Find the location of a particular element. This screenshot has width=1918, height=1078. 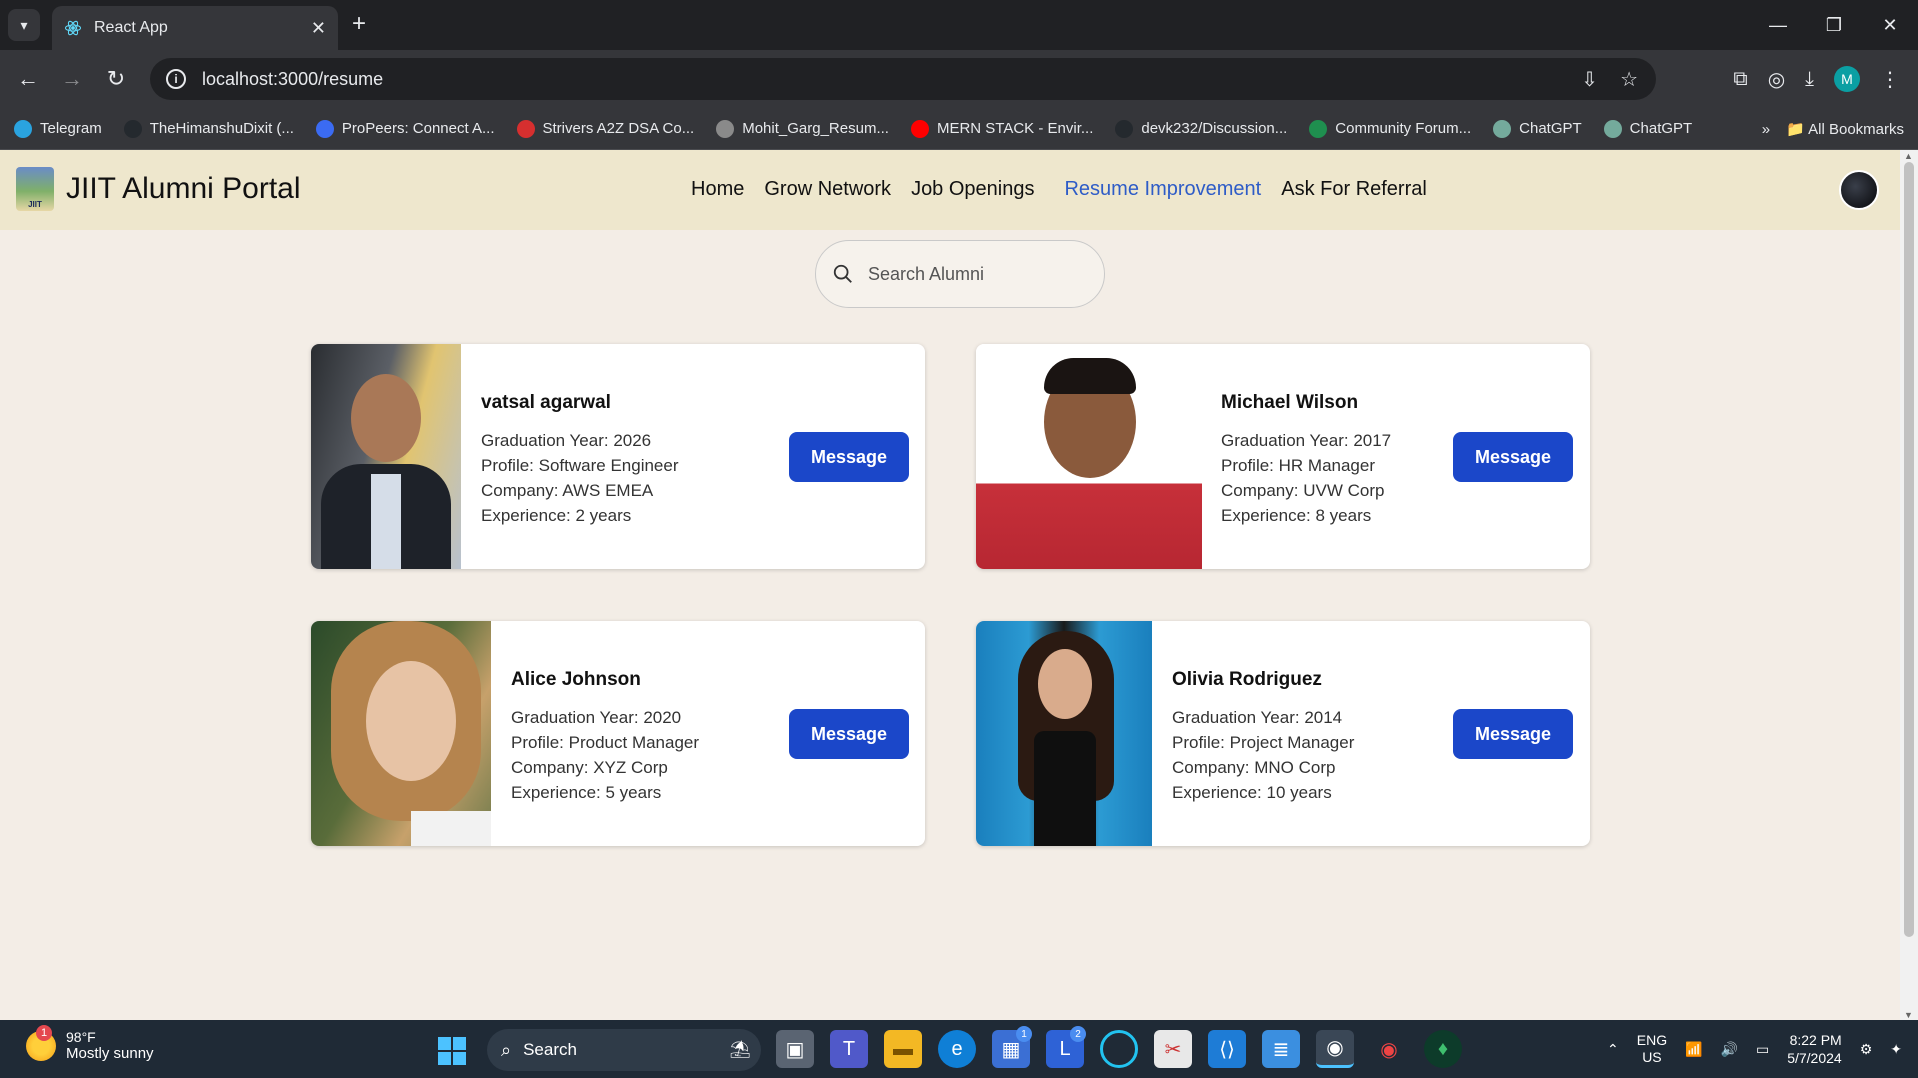

snipping-tool-icon: ✂ is located at coordinates (1173, 1049).